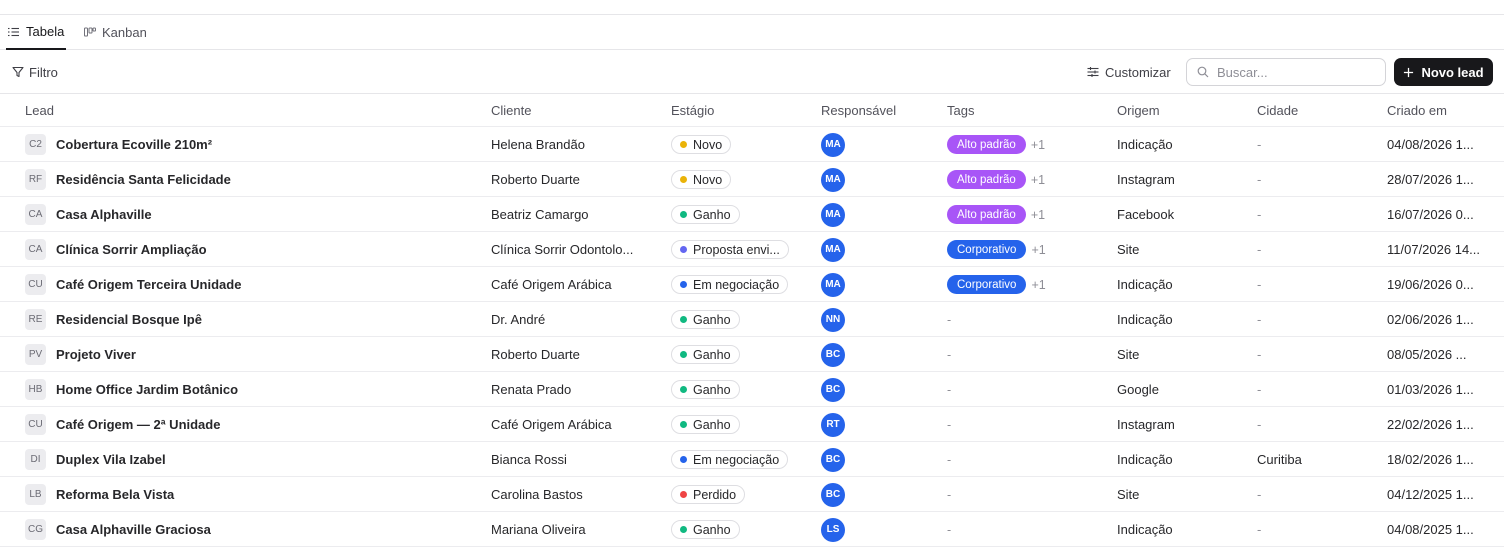 This screenshot has height=560, width=1504. What do you see at coordinates (692, 110) in the screenshot?
I see `column-header-estagio: Estágio` at bounding box center [692, 110].